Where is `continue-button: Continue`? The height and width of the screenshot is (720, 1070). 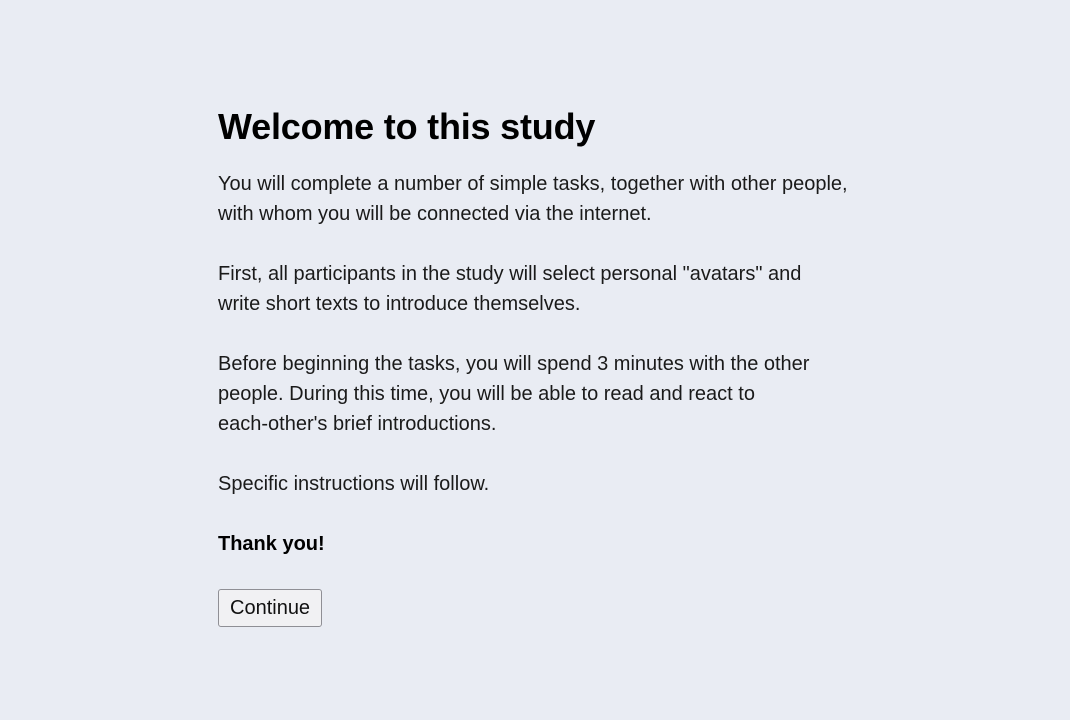 continue-button: Continue is located at coordinates (270, 608).